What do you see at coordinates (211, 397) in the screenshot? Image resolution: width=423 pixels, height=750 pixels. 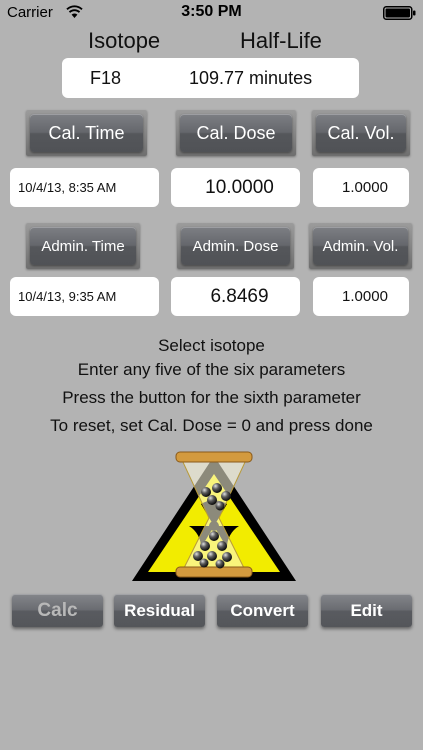 I see `instruction-press-button: Press the button for the sixth parameter` at bounding box center [211, 397].